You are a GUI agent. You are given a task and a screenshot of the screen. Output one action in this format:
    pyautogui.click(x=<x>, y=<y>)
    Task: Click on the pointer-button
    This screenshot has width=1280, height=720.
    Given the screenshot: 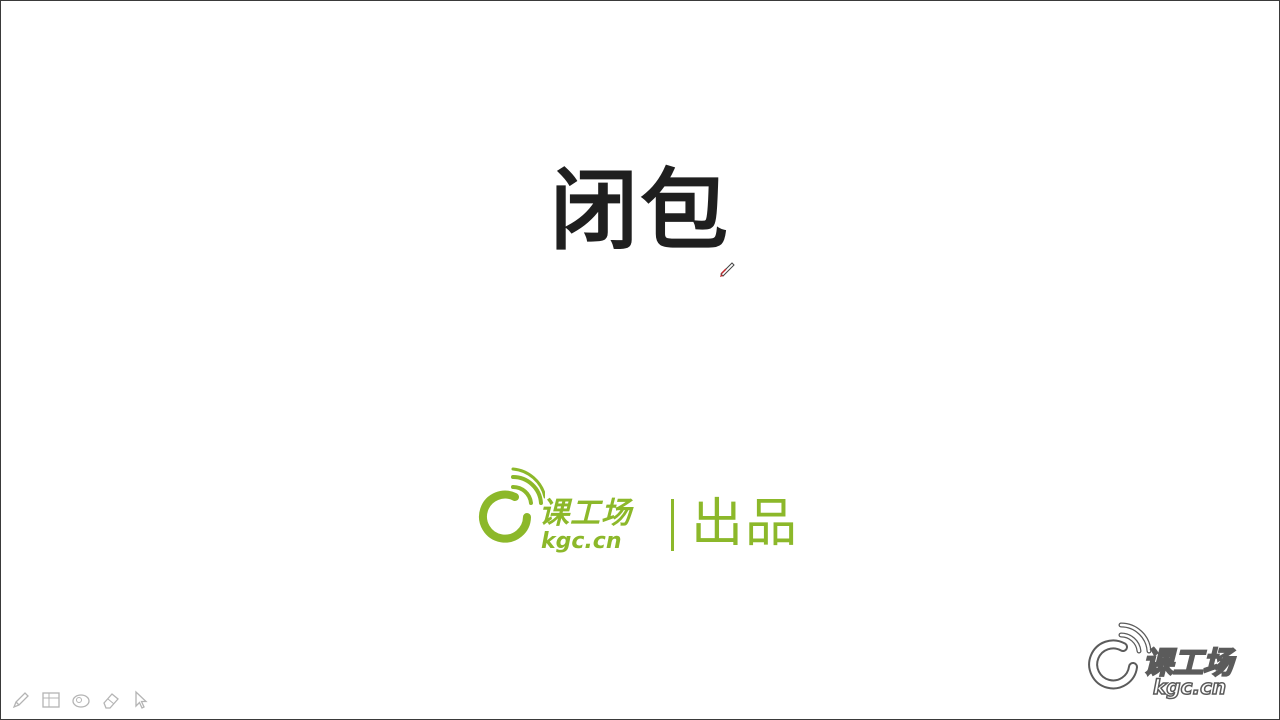 What is the action you would take?
    pyautogui.click(x=141, y=700)
    